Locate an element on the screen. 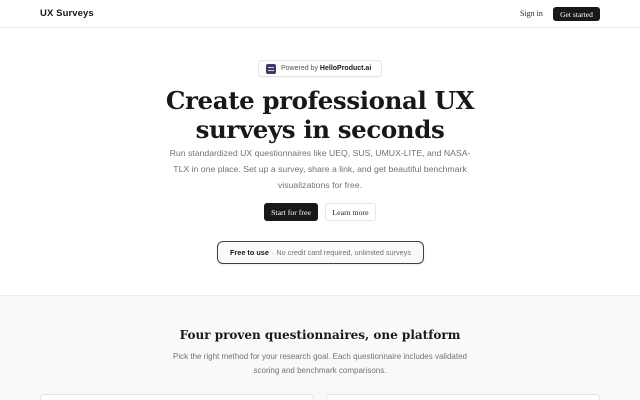 The height and width of the screenshot is (400, 640). hero-title-line-2: surveys in seconds is located at coordinates (320, 129).